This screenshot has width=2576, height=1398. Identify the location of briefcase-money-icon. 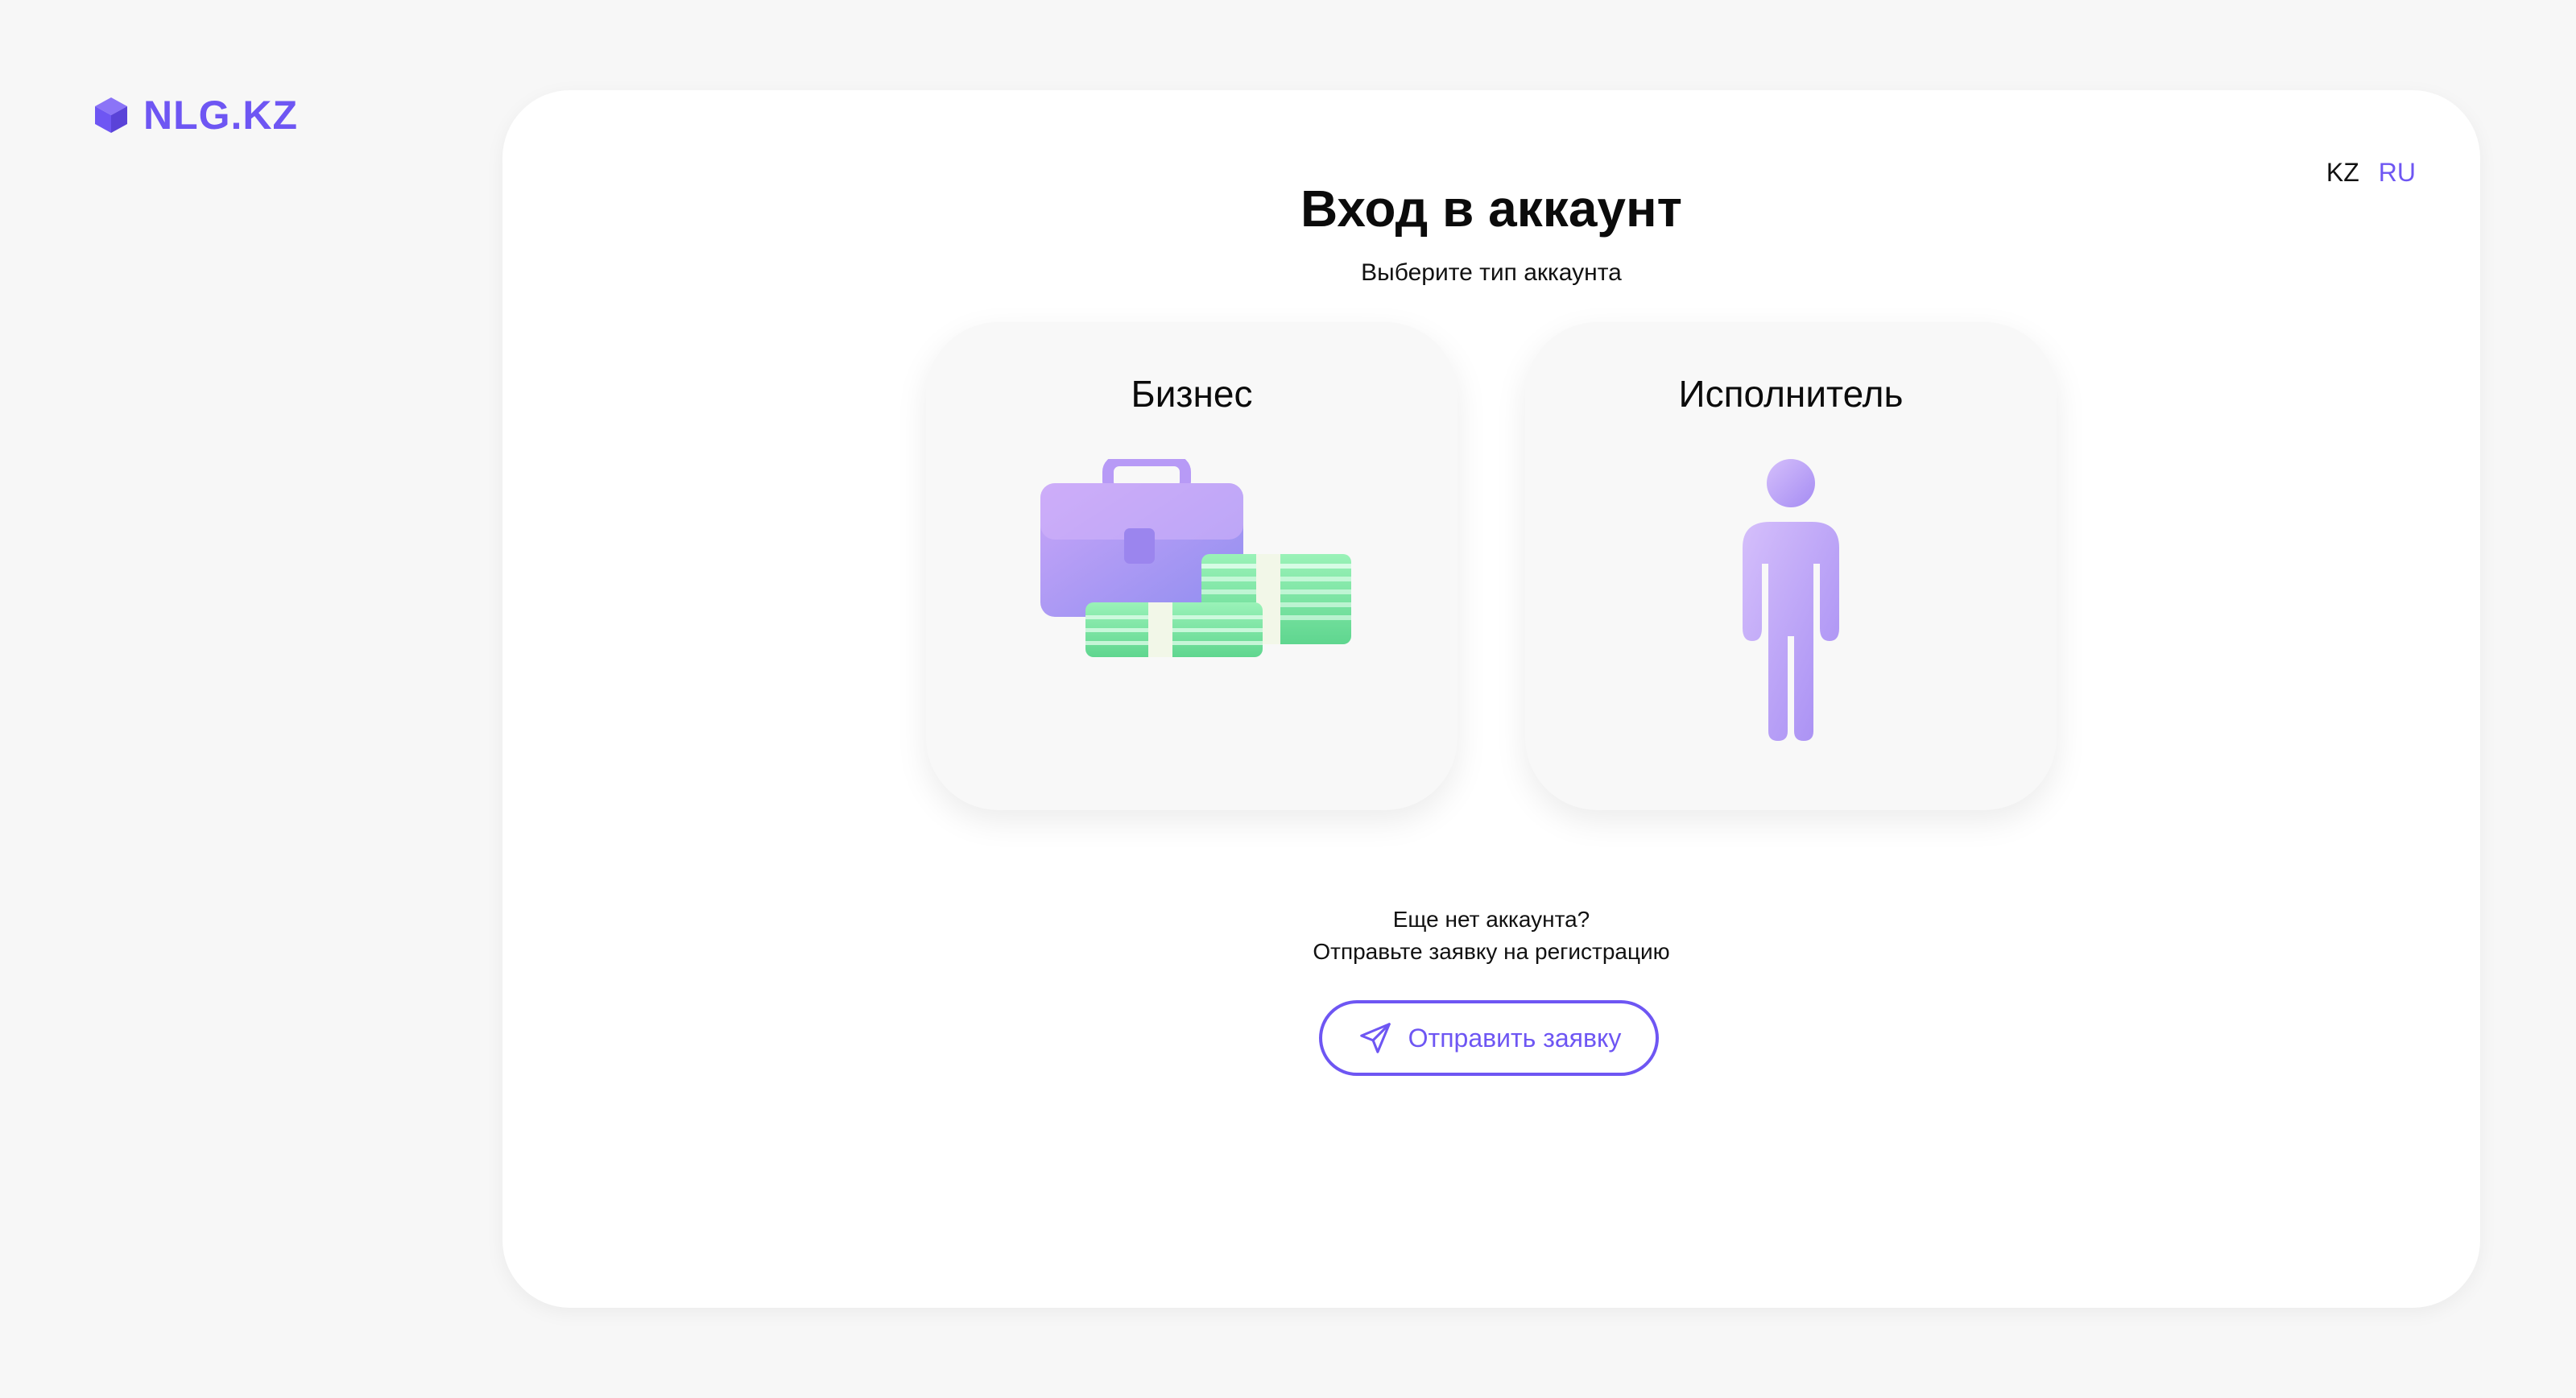
(1195, 558).